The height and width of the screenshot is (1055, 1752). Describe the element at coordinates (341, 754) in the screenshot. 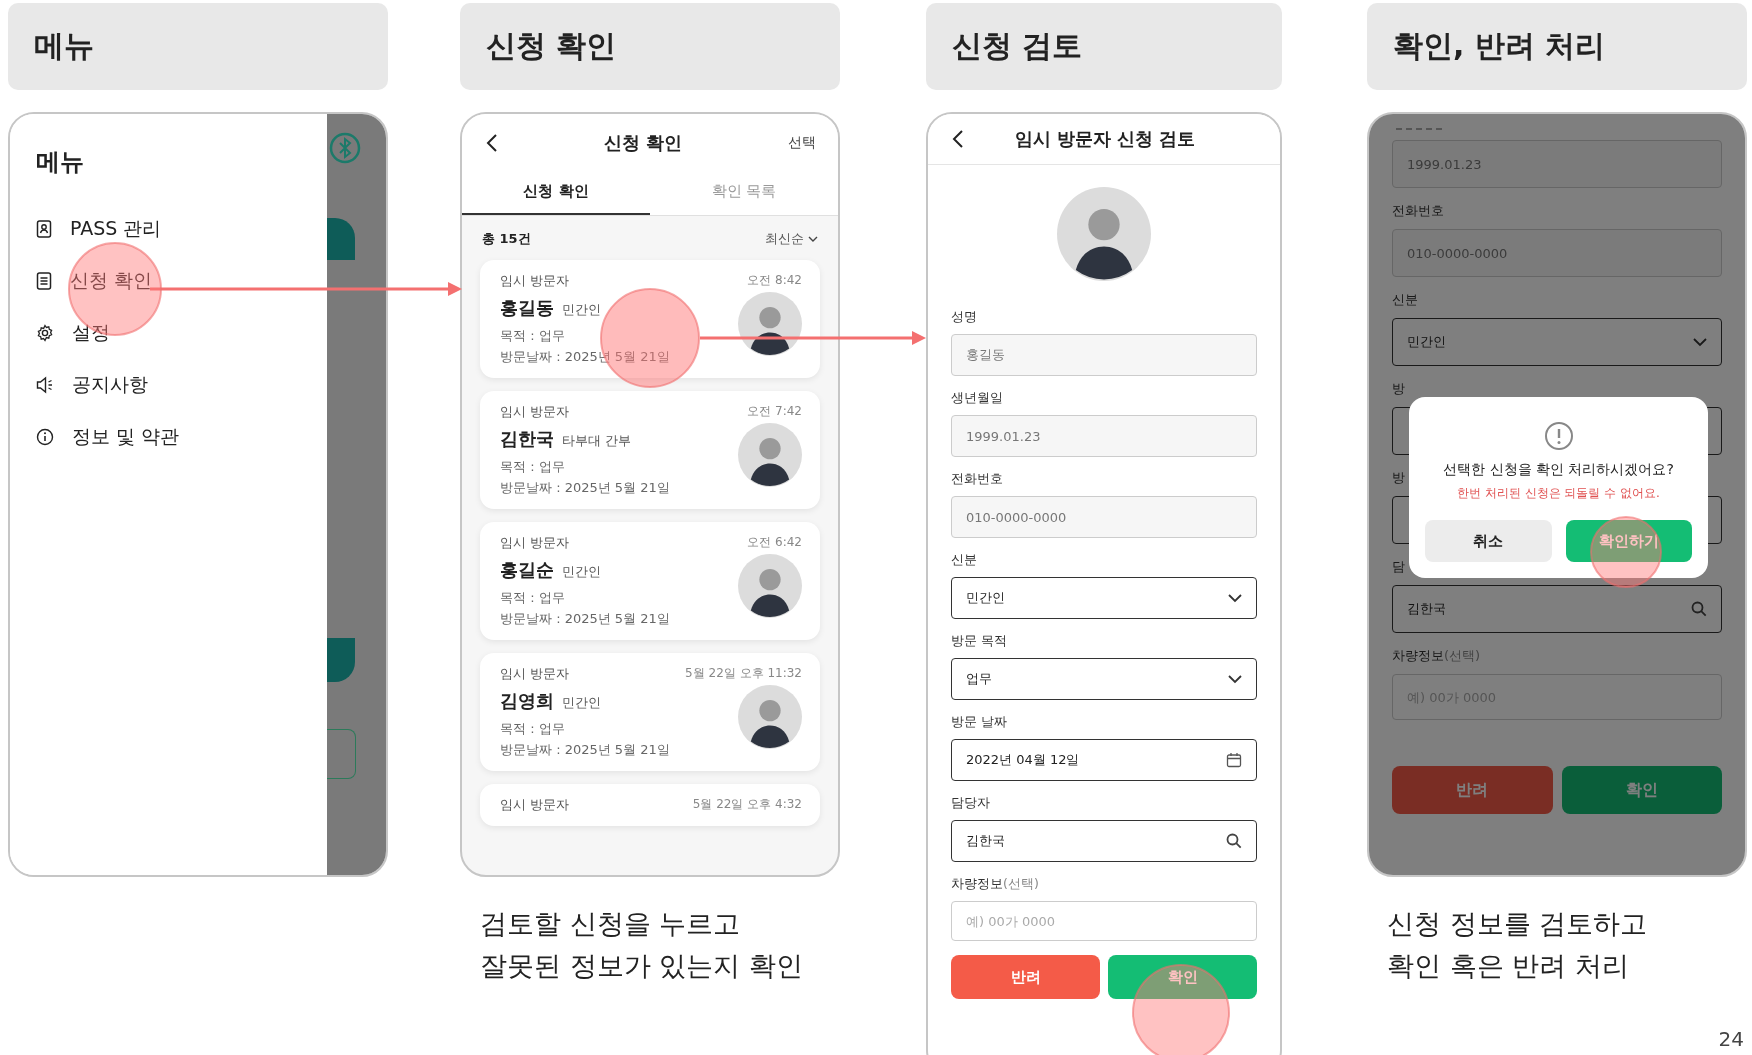

I see `button-edge` at that location.